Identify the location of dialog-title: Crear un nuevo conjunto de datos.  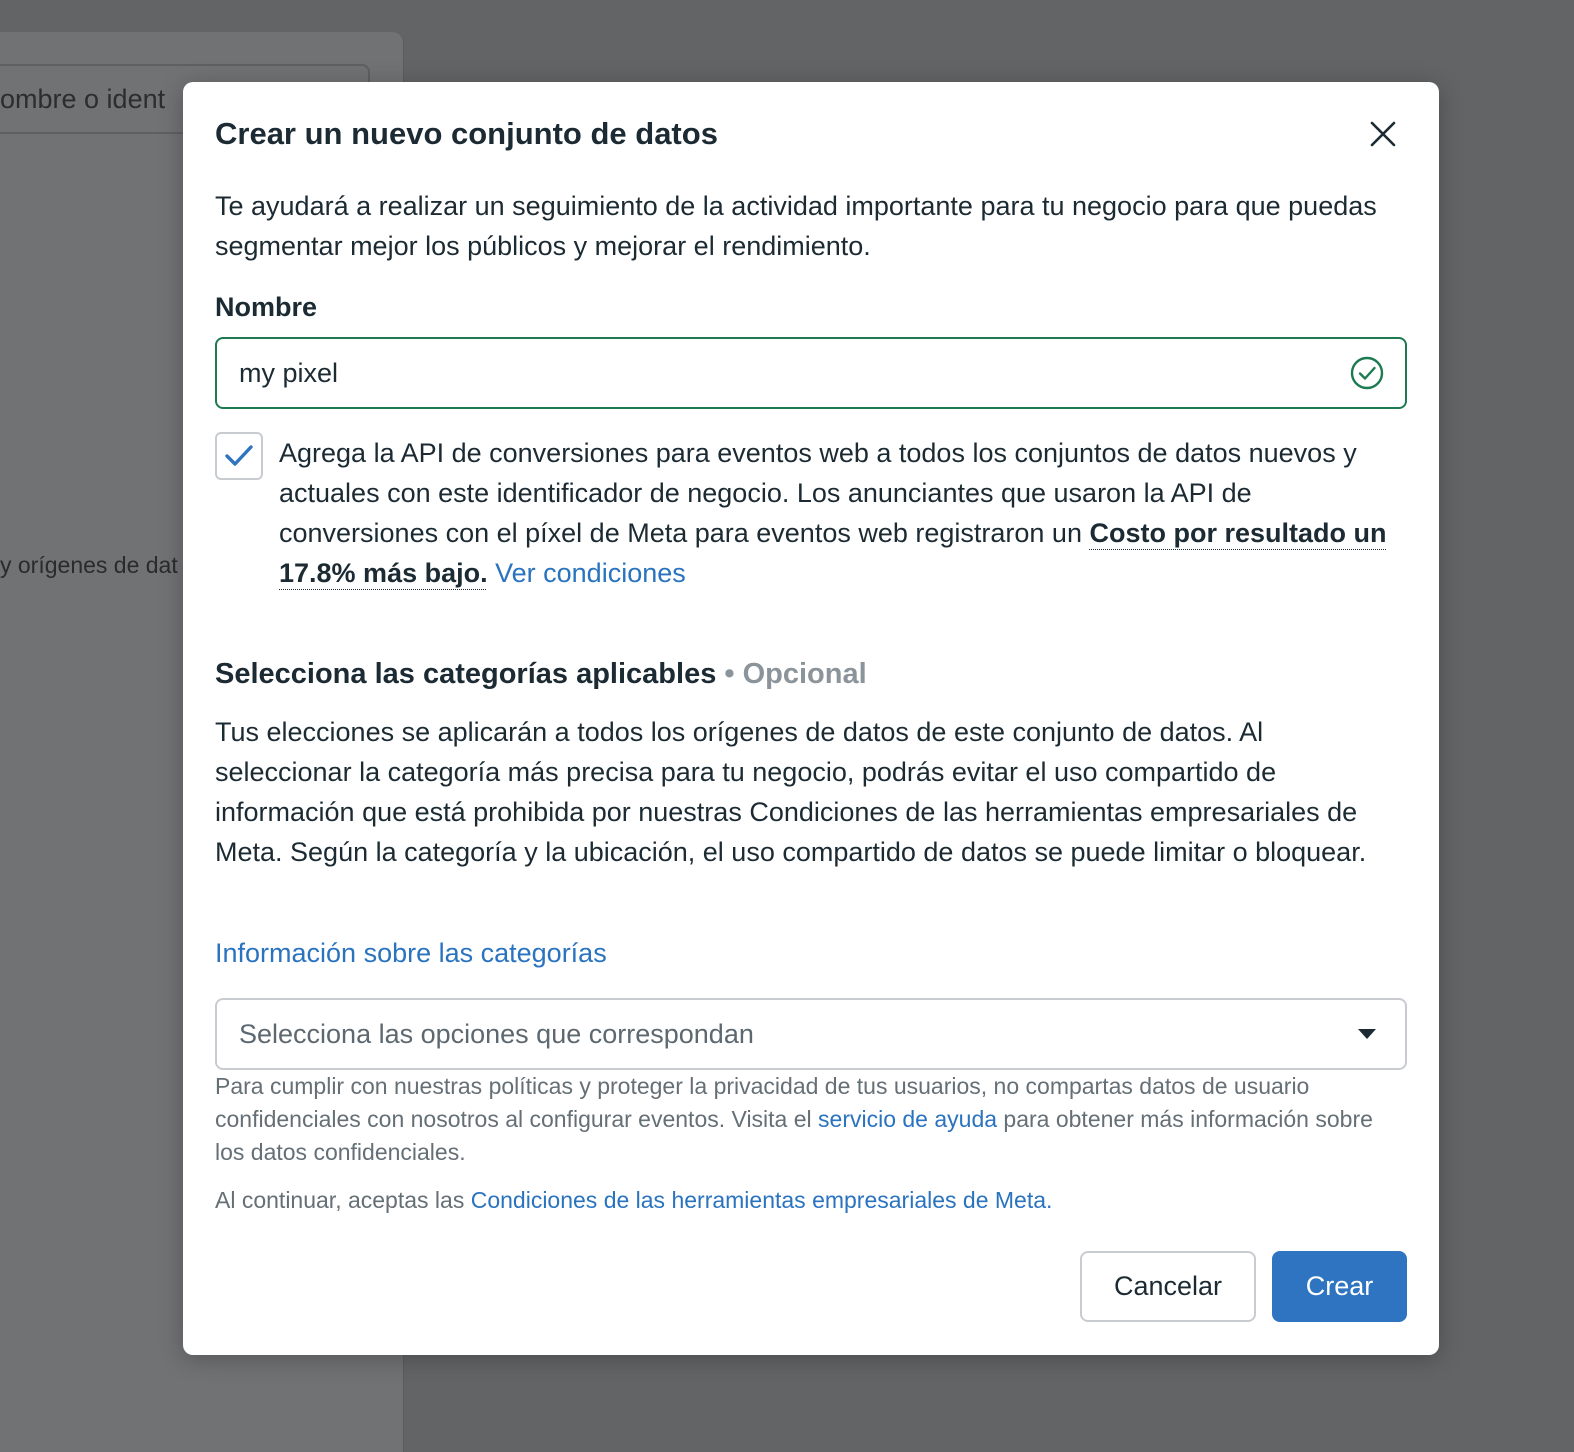
(466, 133).